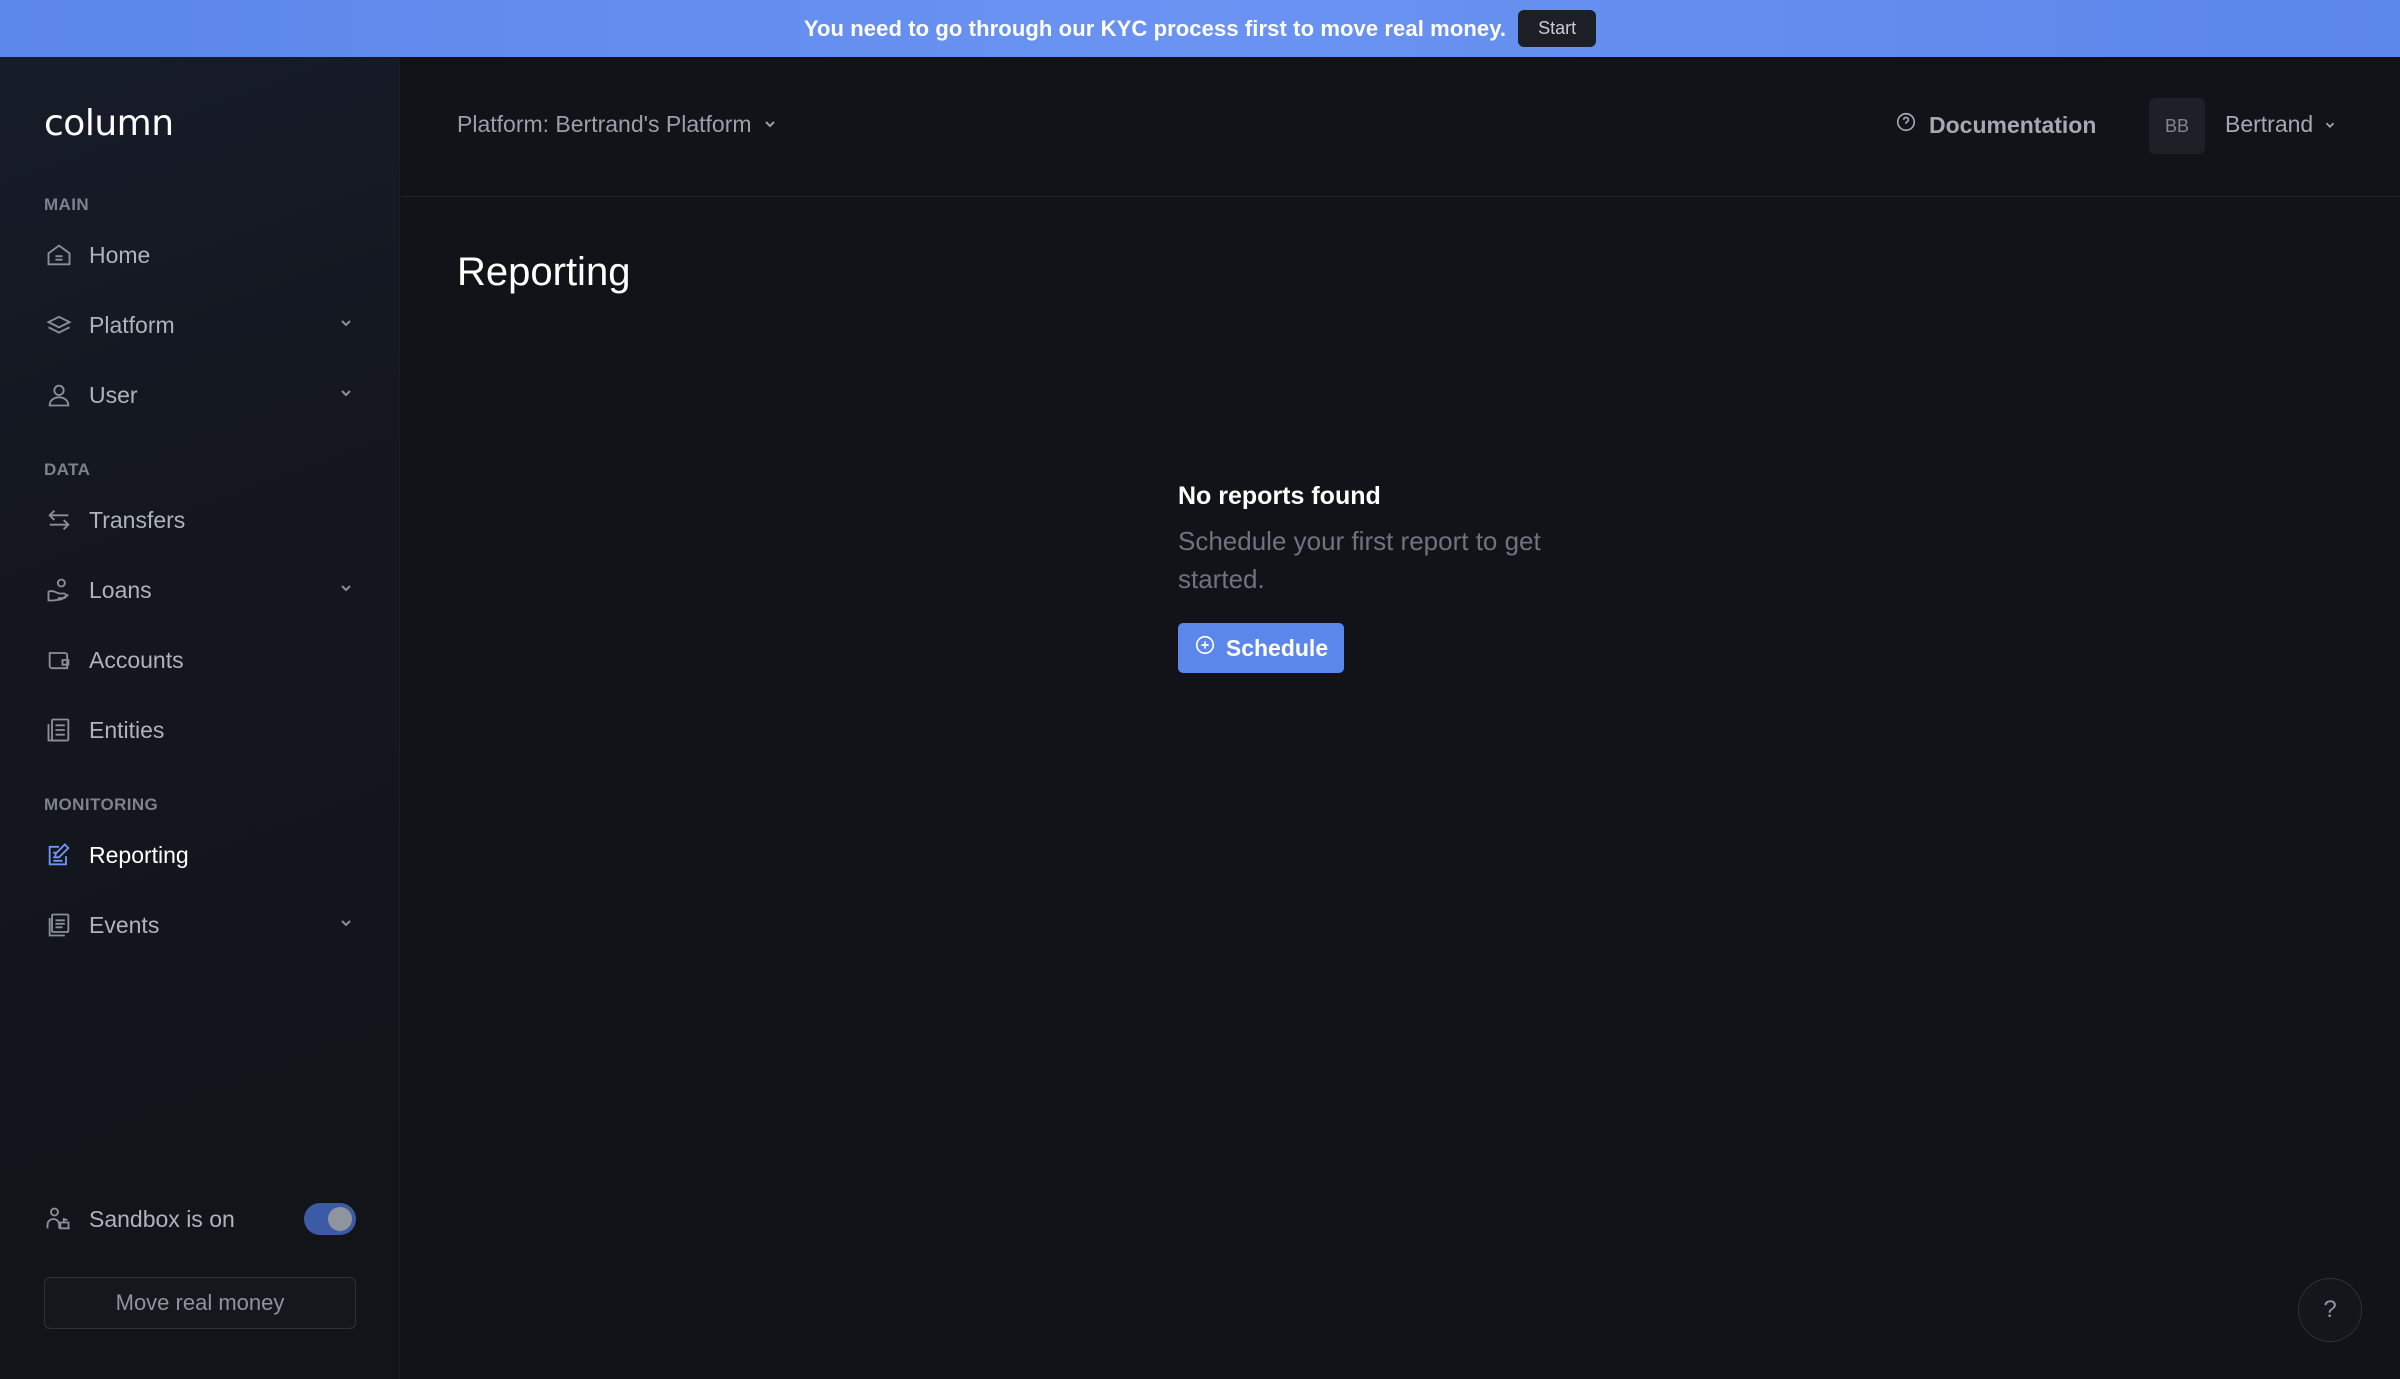  Describe the element at coordinates (199, 660) in the screenshot. I see `sidebar-item-accounts: Accounts` at that location.